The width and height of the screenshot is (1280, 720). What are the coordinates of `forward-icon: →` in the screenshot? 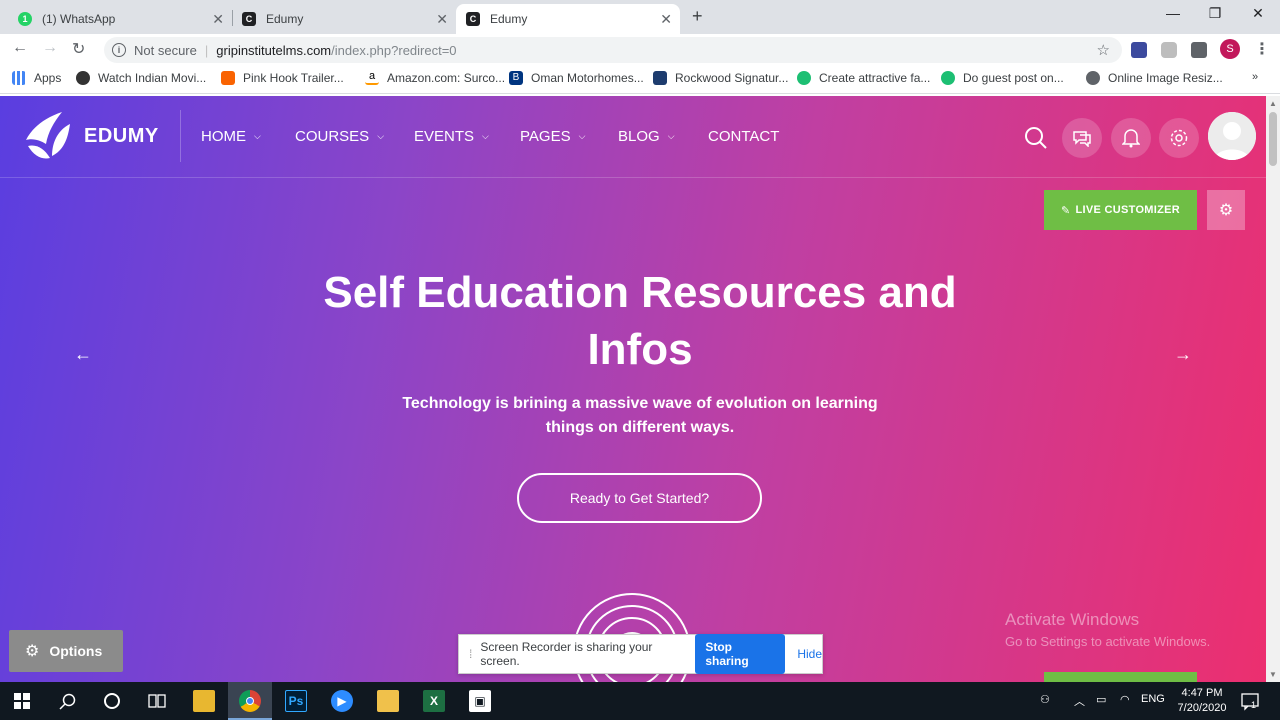 It's located at (50, 48).